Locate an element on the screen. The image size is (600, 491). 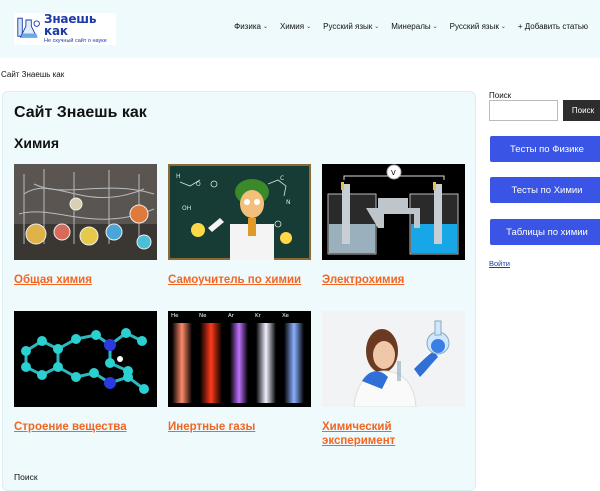
svg-text: N is located at coordinates (288, 202).